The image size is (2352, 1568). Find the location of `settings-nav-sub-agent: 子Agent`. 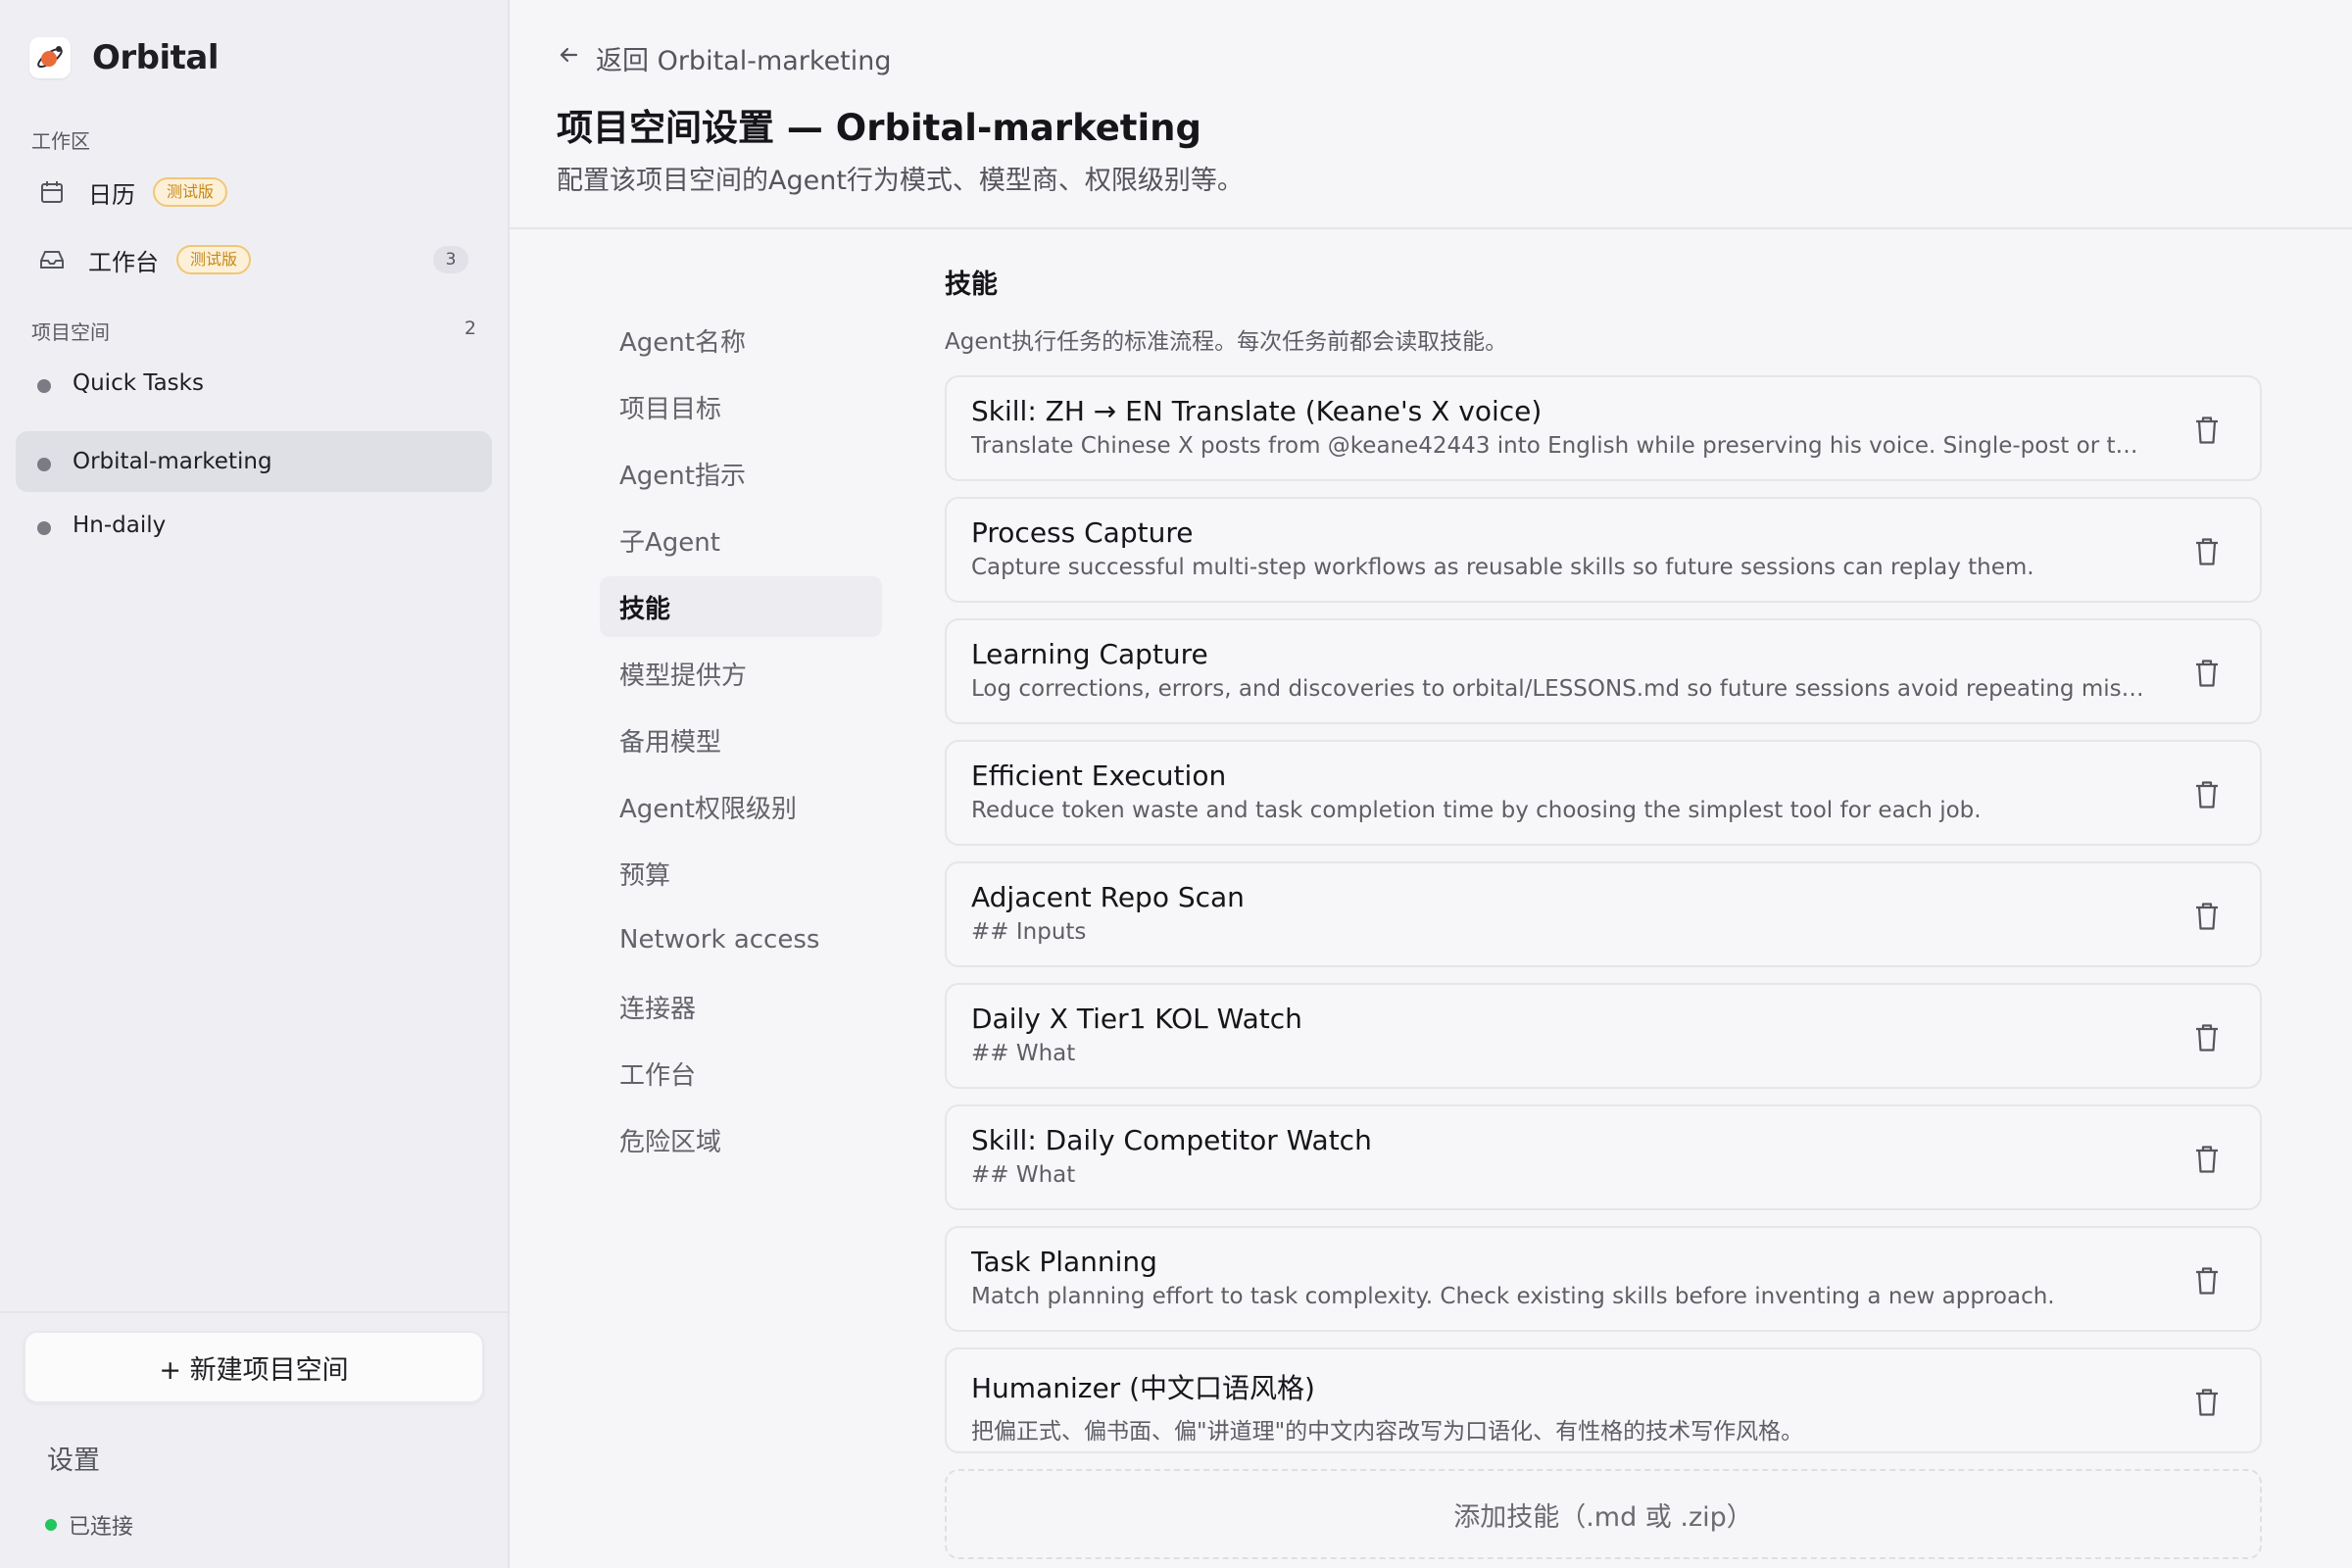

settings-nav-sub-agent: 子Agent is located at coordinates (741, 540).